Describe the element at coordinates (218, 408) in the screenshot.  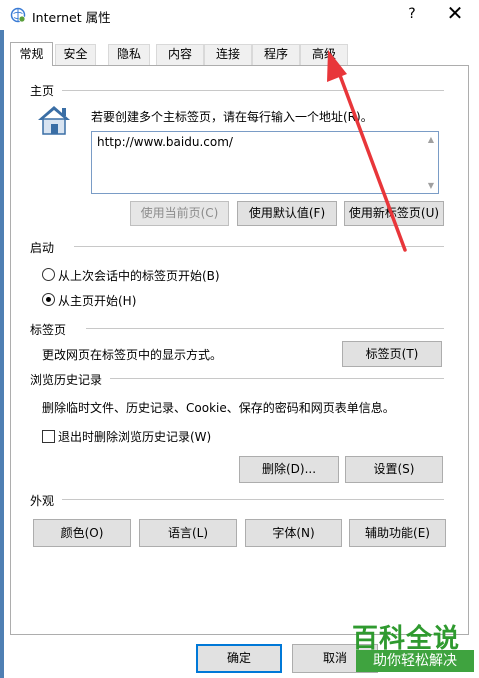
I see `history-description: 删除临时文件、历史记录、Cookie、保存的密码和网页表单信息。` at that location.